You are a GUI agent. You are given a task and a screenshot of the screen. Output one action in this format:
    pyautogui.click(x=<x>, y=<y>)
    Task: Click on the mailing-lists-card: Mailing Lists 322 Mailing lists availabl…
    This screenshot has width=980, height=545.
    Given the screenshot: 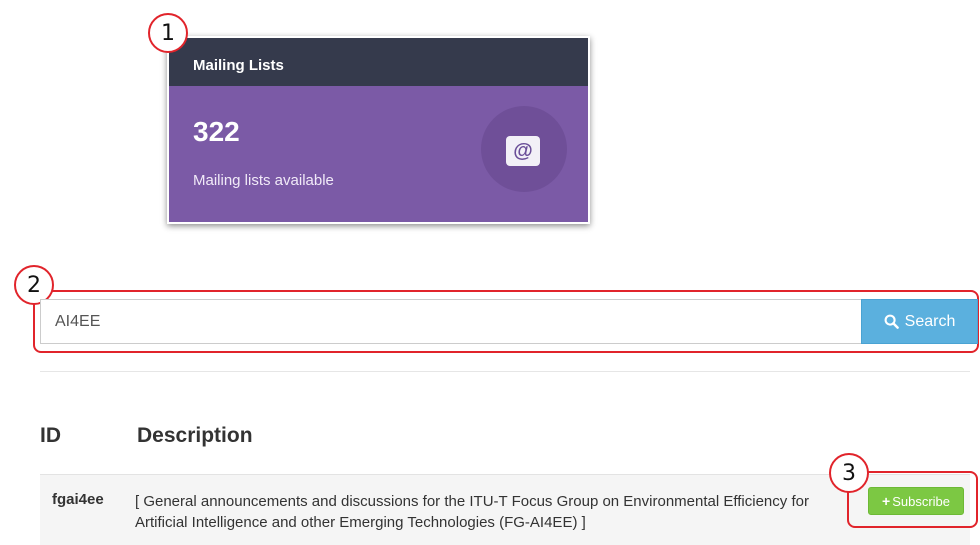 What is the action you would take?
    pyautogui.click(x=378, y=130)
    